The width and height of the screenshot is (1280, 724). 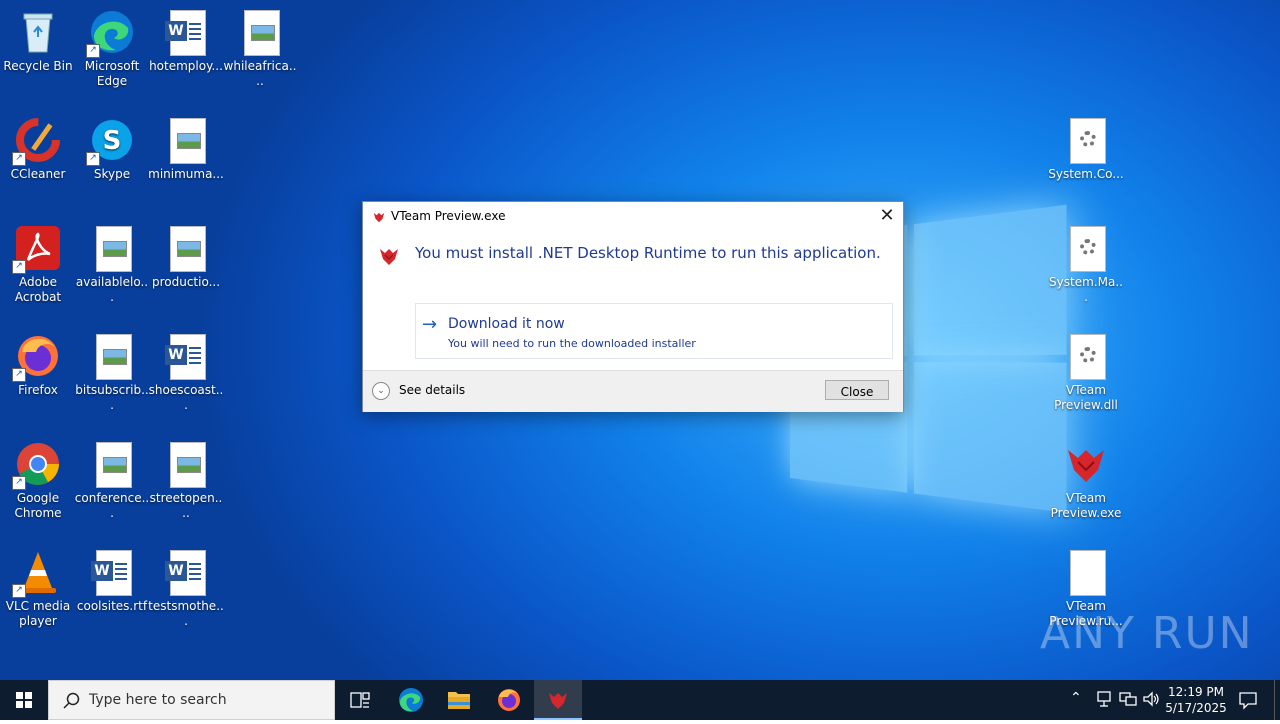 I want to click on desktop-icon-adobe-acrobat: ↗ Adobe Acrobat, so click(x=38, y=270).